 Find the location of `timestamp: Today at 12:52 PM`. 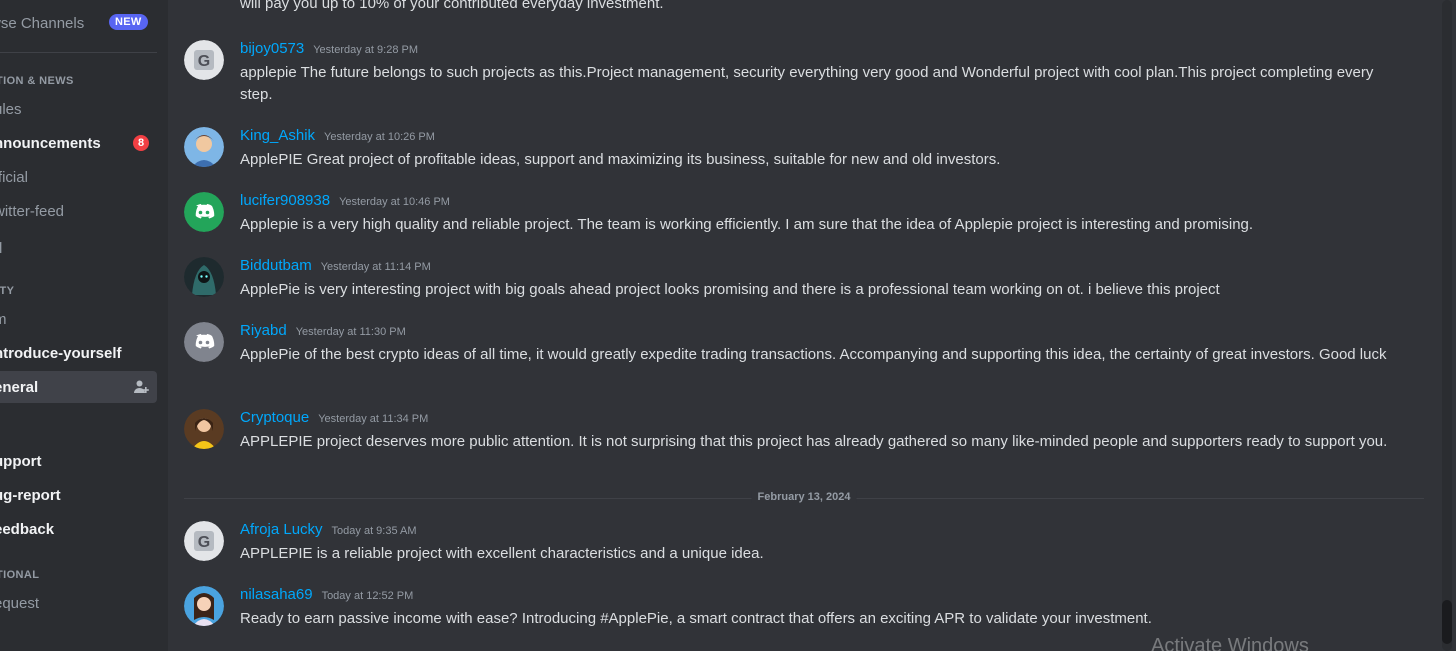

timestamp: Today at 12:52 PM is located at coordinates (367, 596).